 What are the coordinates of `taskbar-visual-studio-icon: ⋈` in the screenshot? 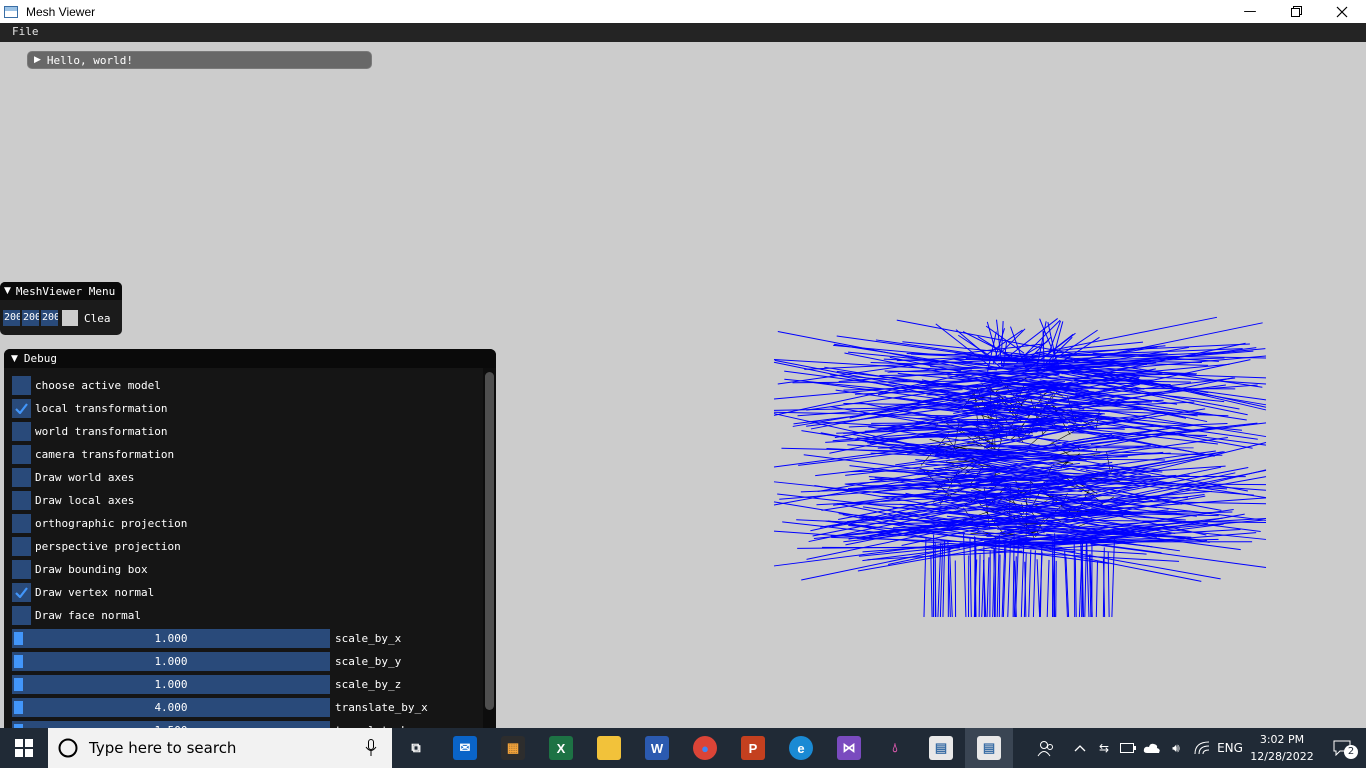 It's located at (849, 748).